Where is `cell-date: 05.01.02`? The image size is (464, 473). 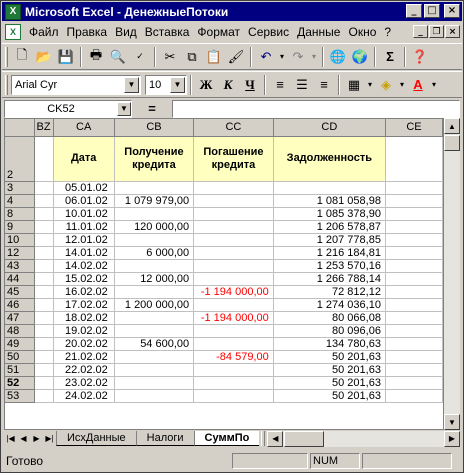 cell-date: 05.01.02 is located at coordinates (84, 188).